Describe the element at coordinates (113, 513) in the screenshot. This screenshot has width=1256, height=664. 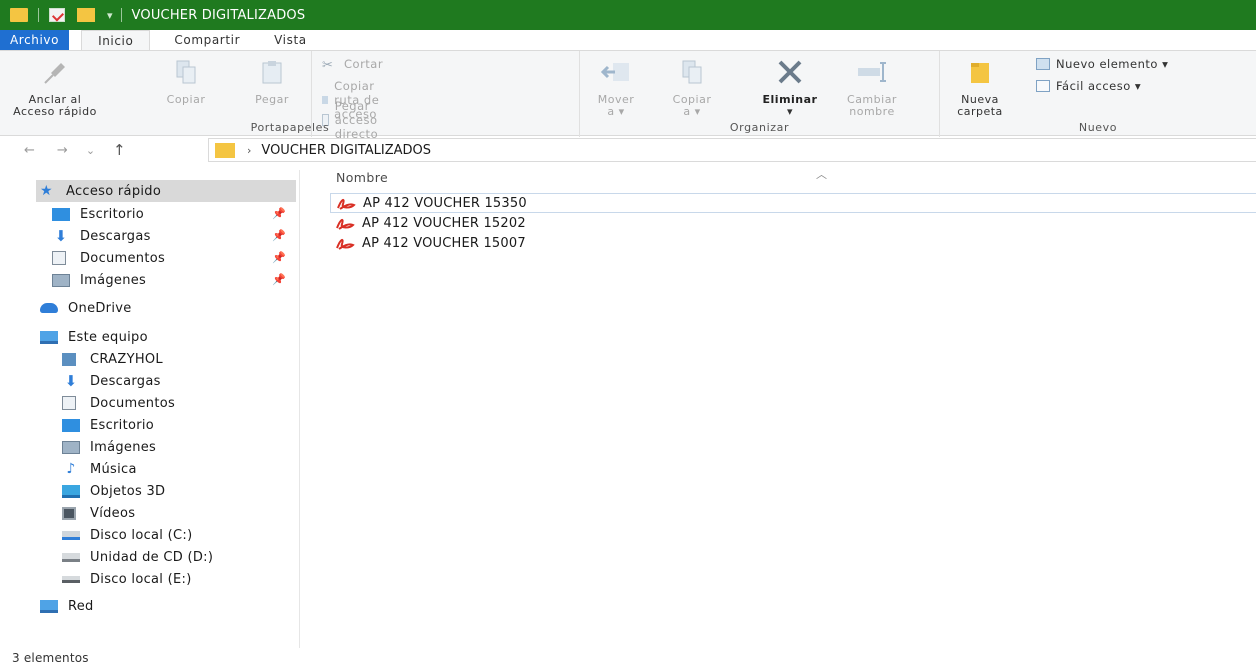
I see `nav-label: Vídeos` at that location.